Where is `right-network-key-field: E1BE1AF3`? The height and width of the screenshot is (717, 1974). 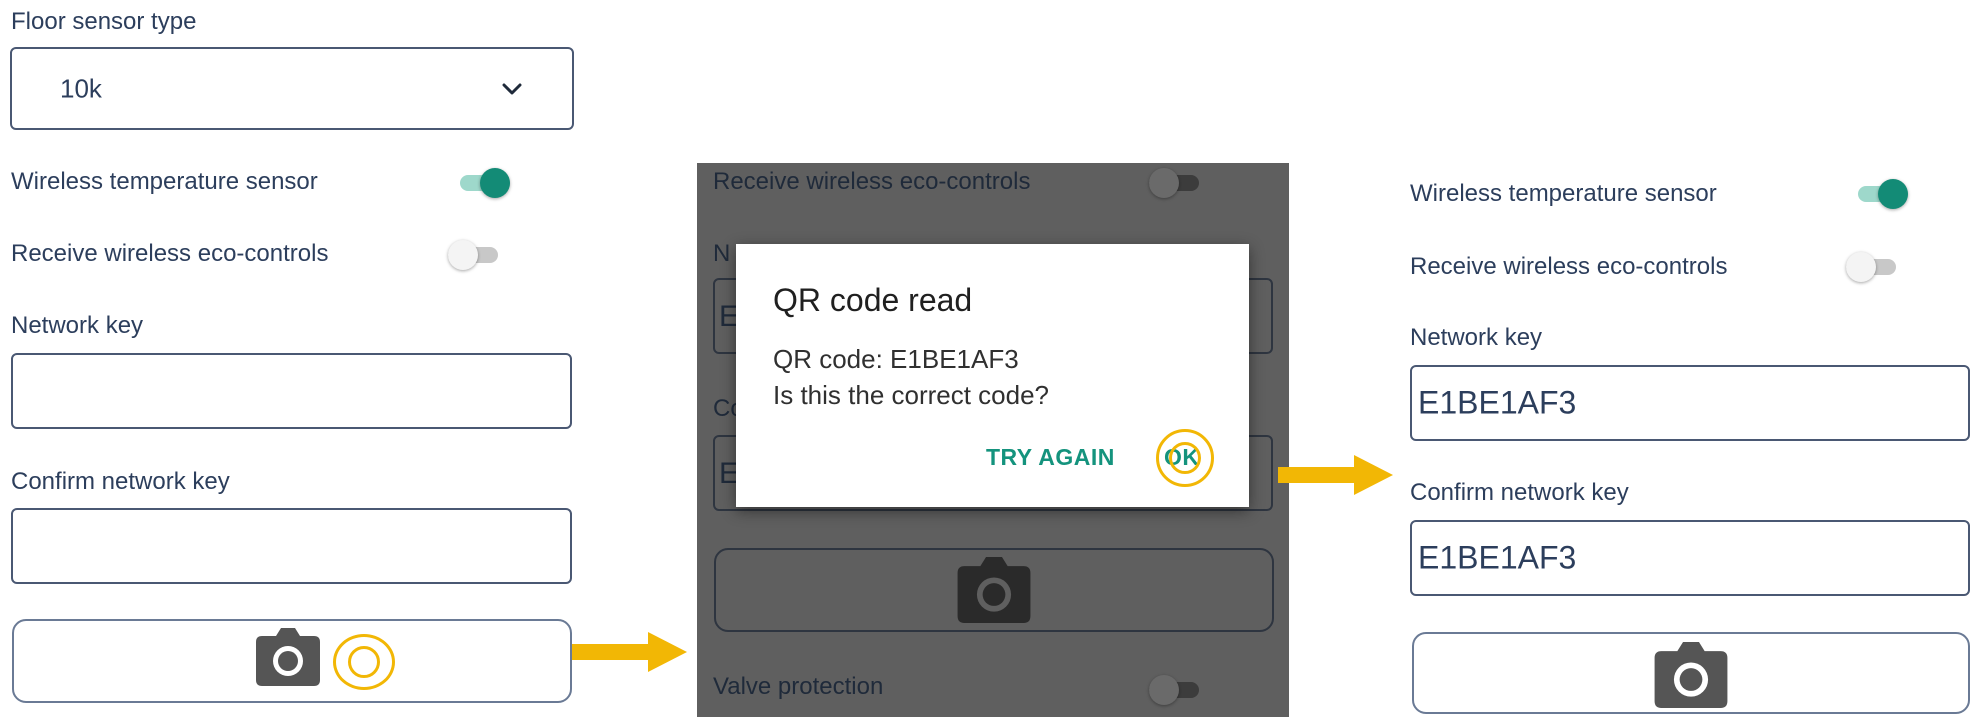
right-network-key-field: E1BE1AF3 is located at coordinates (1690, 403).